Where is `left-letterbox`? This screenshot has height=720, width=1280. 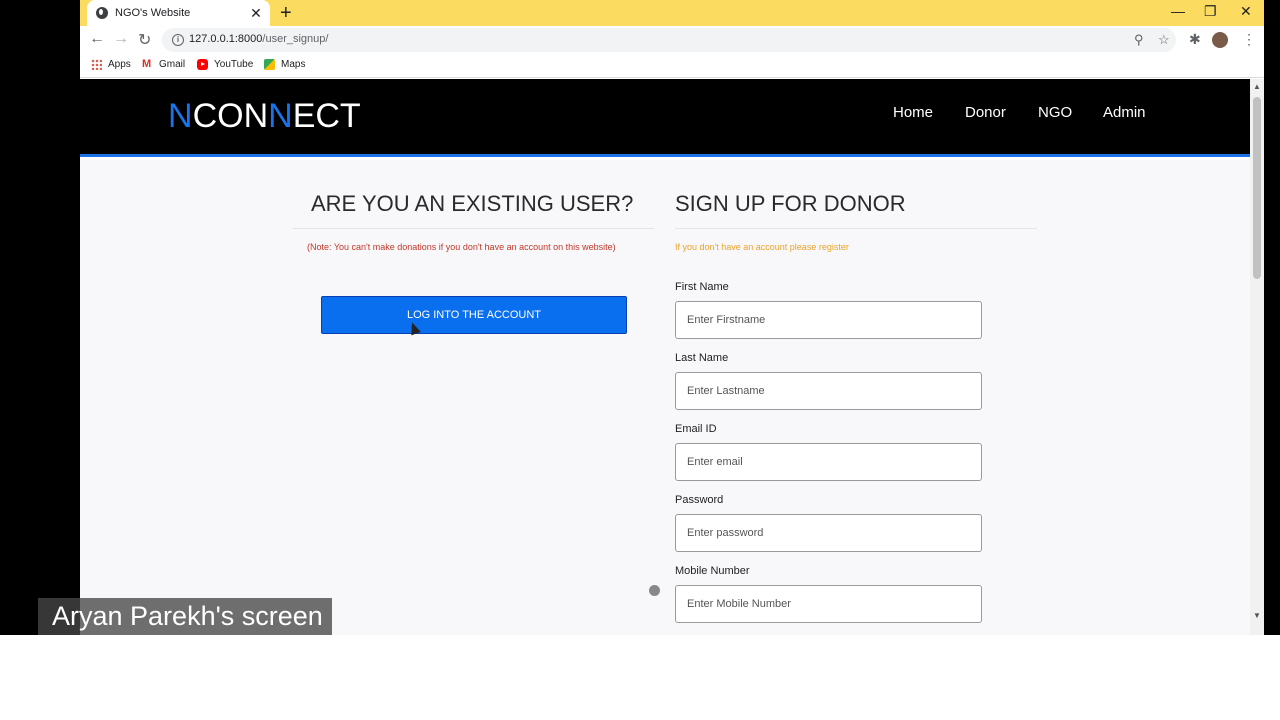 left-letterbox is located at coordinates (40, 317).